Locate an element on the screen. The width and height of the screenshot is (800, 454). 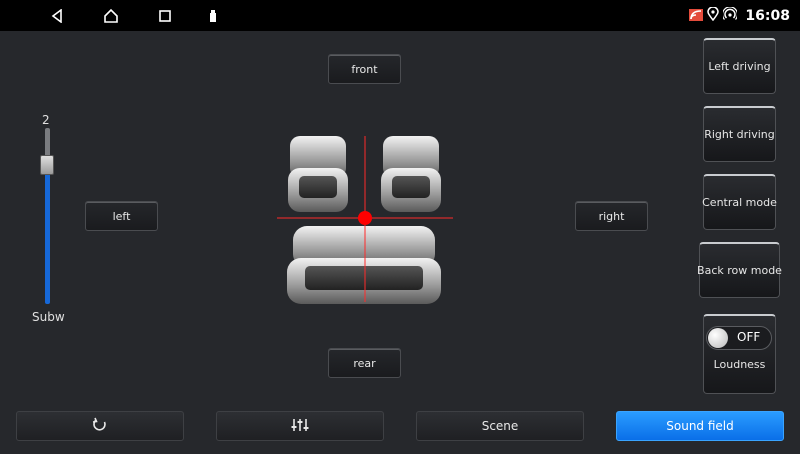
rear-bench-seat is located at coordinates (364, 265).